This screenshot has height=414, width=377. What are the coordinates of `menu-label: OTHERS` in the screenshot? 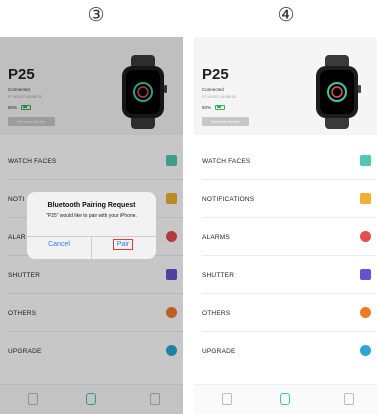 It's located at (216, 313).